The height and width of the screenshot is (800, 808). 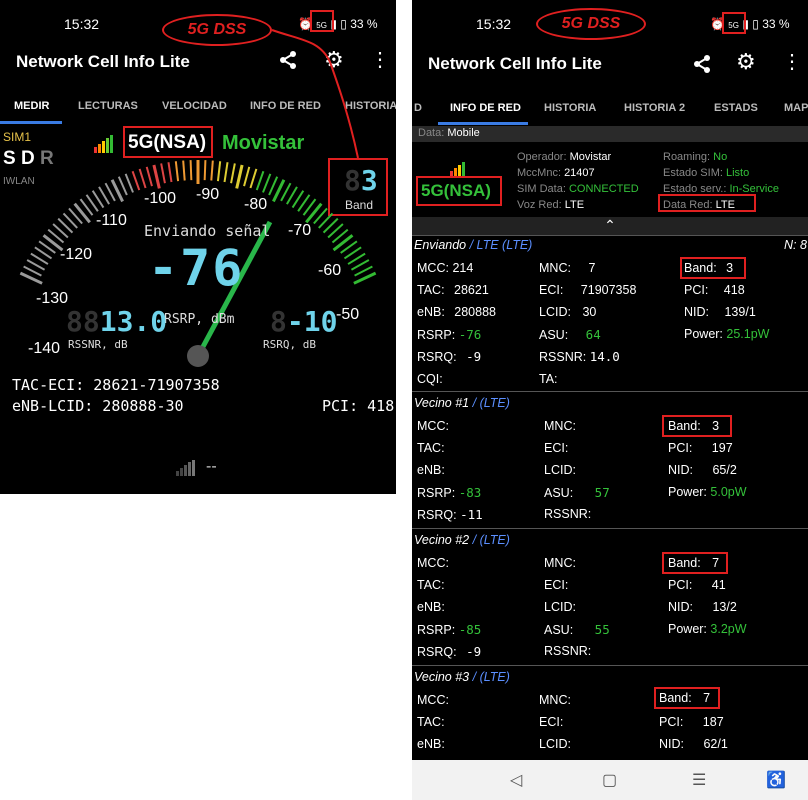 What do you see at coordinates (724, 607) in the screenshot?
I see `nid-value: 13/2` at bounding box center [724, 607].